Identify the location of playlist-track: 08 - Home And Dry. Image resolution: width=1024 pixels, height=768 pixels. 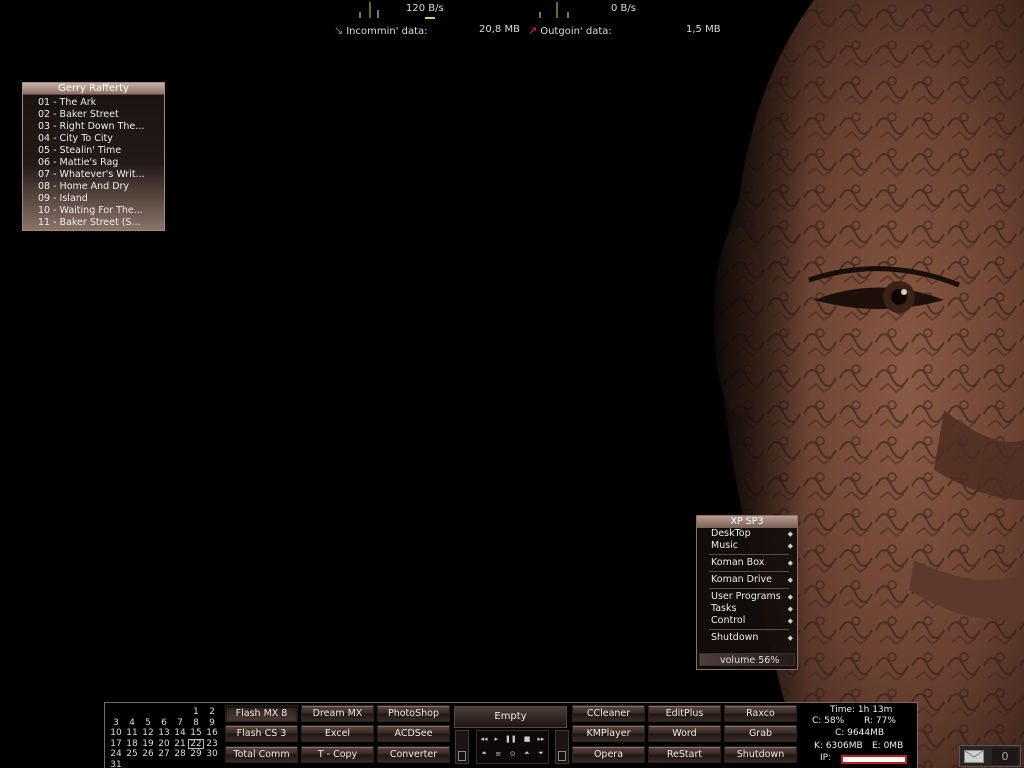
(100, 187).